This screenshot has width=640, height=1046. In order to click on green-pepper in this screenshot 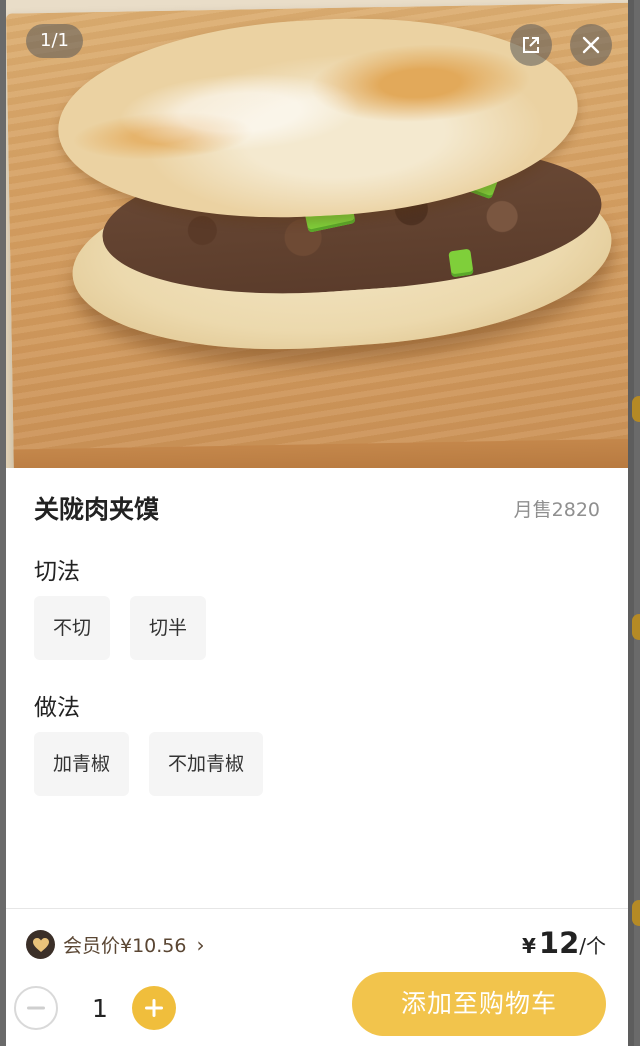, I will do `click(461, 263)`.